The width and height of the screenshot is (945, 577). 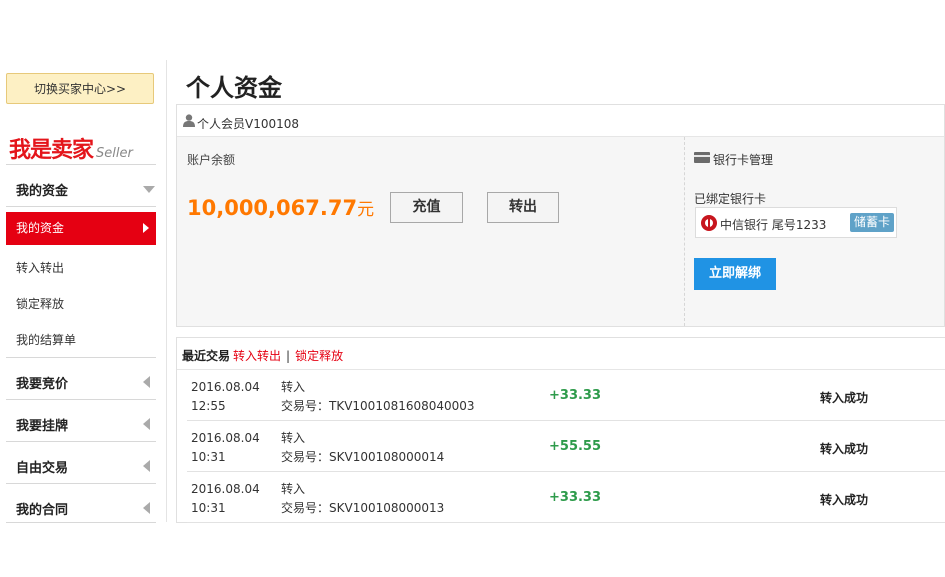 I want to click on sidebar-item-transfer: 转入转出, so click(x=40, y=267).